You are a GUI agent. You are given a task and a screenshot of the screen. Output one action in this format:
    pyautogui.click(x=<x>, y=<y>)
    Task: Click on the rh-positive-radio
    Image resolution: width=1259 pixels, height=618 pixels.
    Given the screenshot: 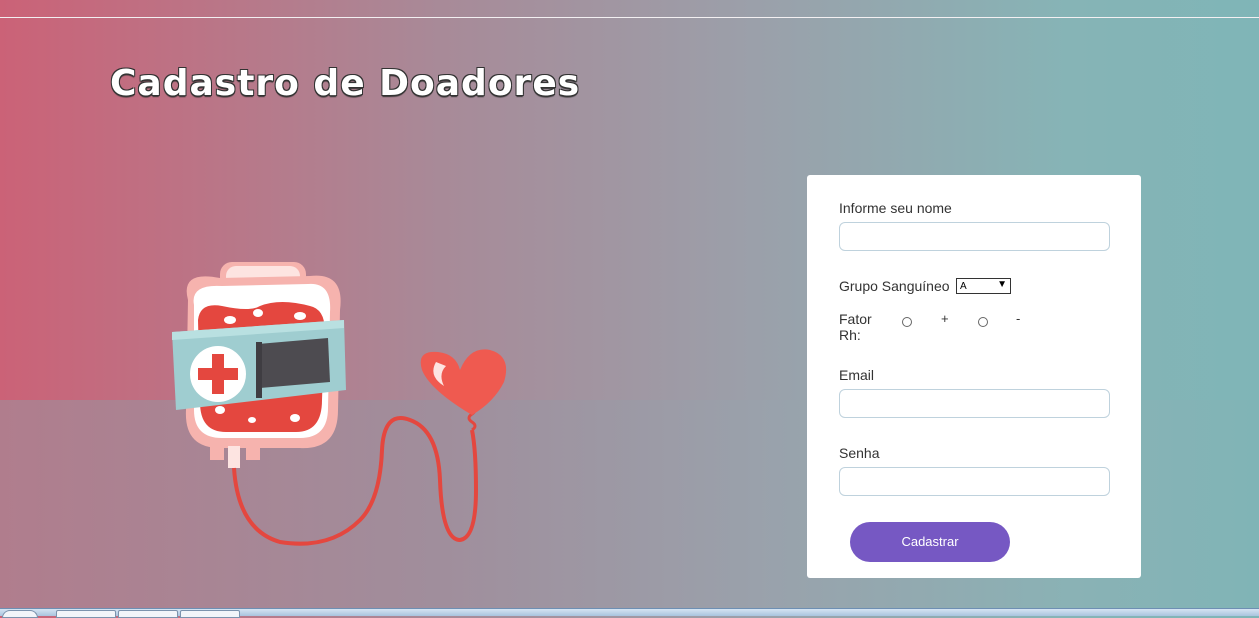 What is the action you would take?
    pyautogui.click(x=907, y=322)
    